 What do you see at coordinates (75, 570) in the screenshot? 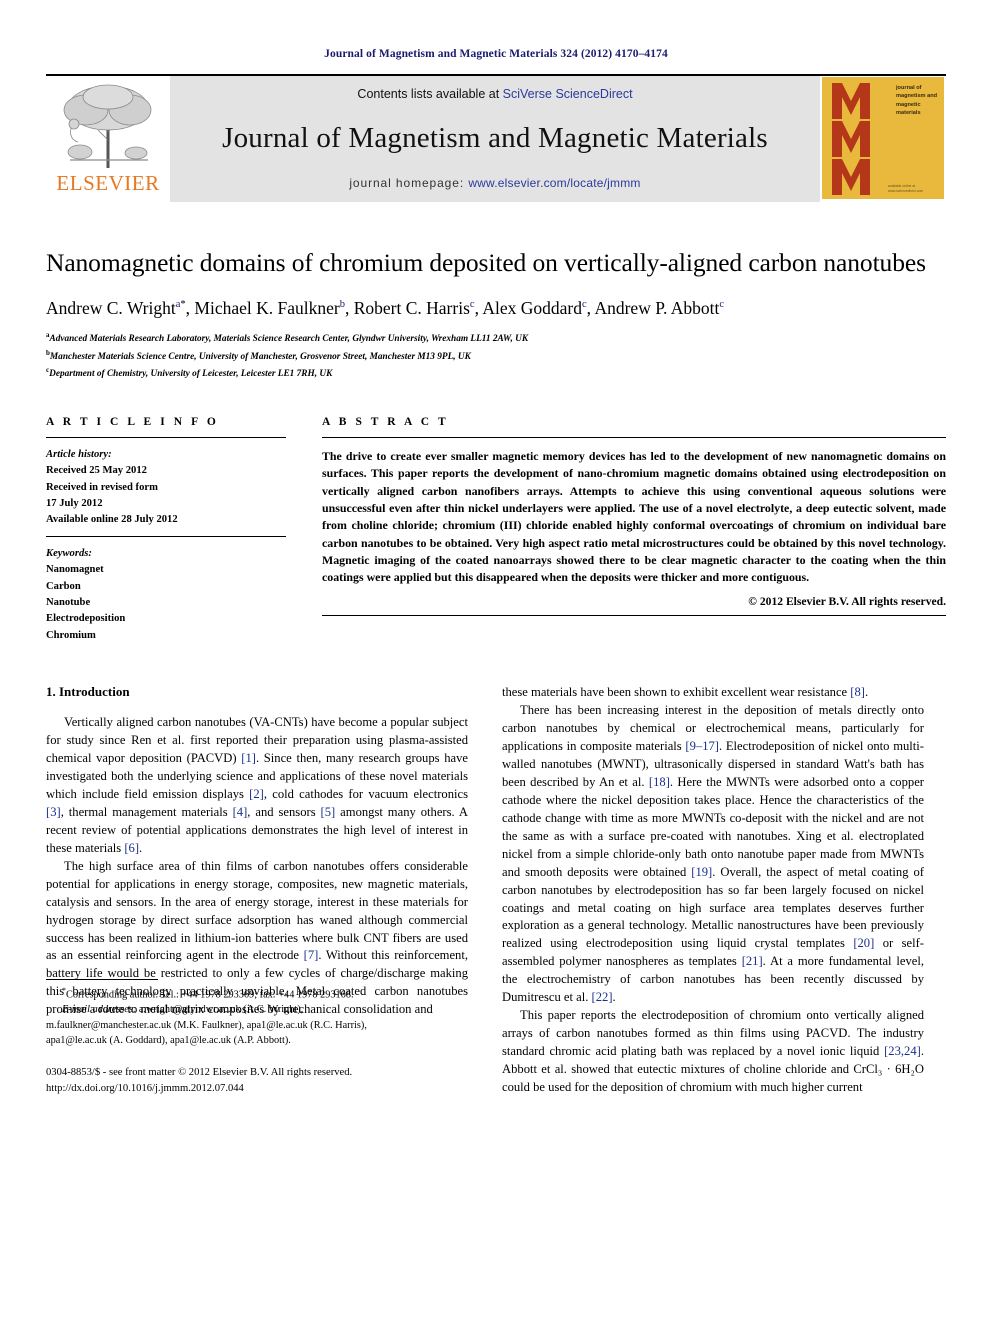
I see `keyword-item: Nanomagnet` at bounding box center [75, 570].